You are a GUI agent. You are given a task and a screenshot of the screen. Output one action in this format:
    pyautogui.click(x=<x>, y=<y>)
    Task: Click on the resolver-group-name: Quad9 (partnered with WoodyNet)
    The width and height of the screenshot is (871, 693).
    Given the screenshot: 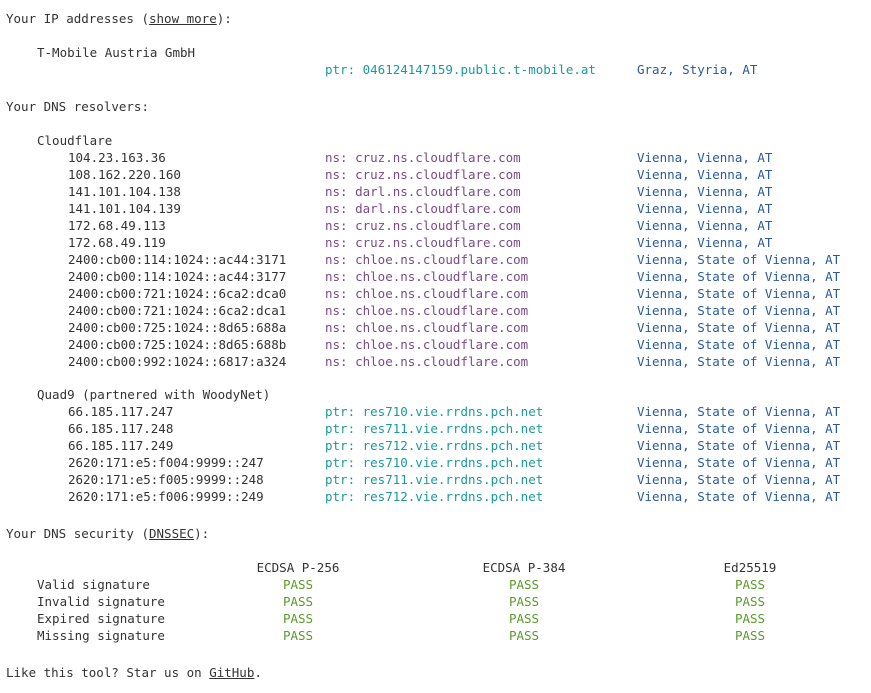 What is the action you would take?
    pyautogui.click(x=154, y=394)
    